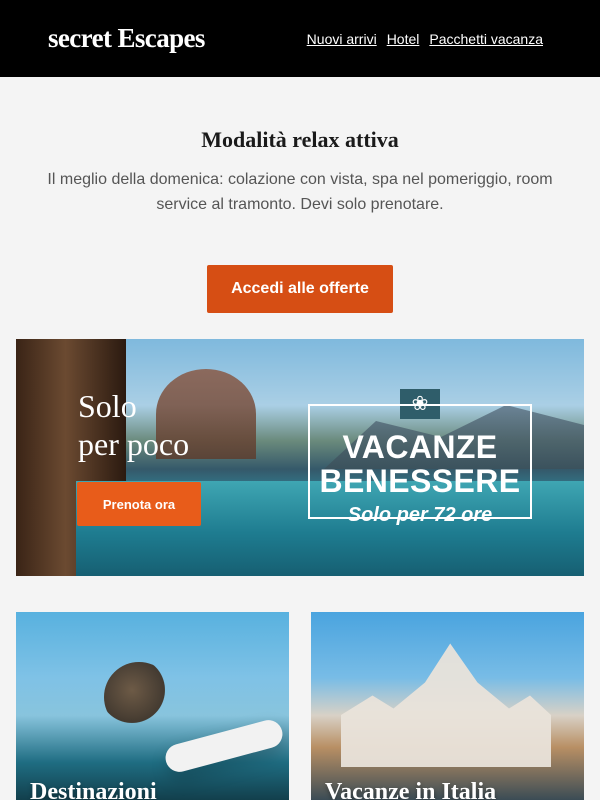 The height and width of the screenshot is (800, 600). I want to click on banner-subtitle: Solo per 72 ore, so click(420, 515).